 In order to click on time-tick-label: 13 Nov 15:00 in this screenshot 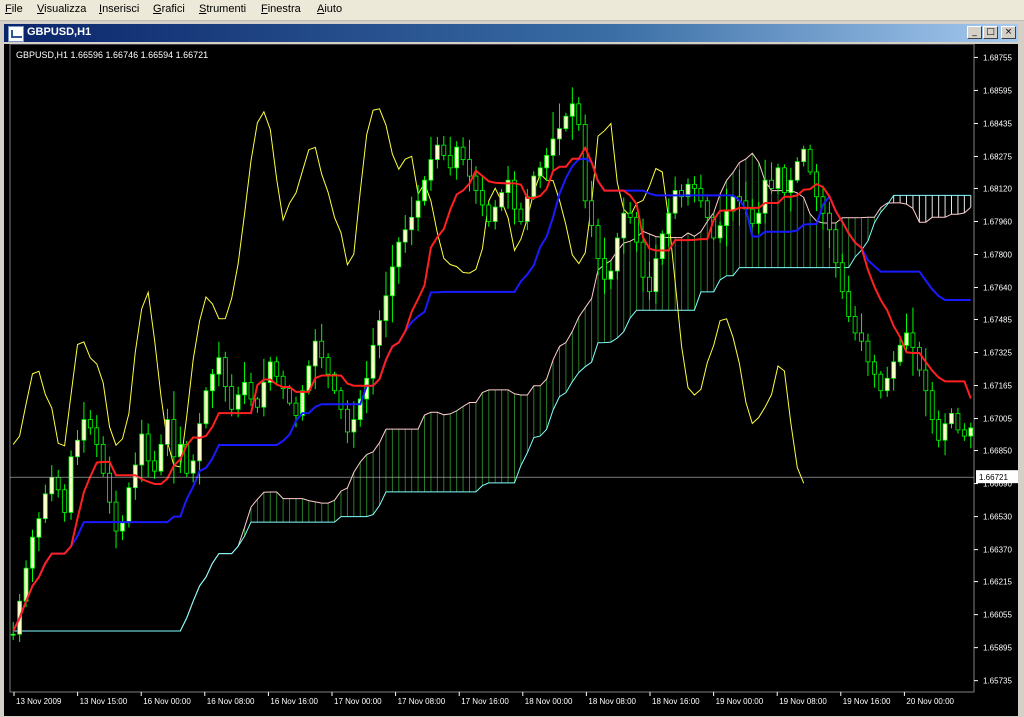, I will do `click(104, 701)`.